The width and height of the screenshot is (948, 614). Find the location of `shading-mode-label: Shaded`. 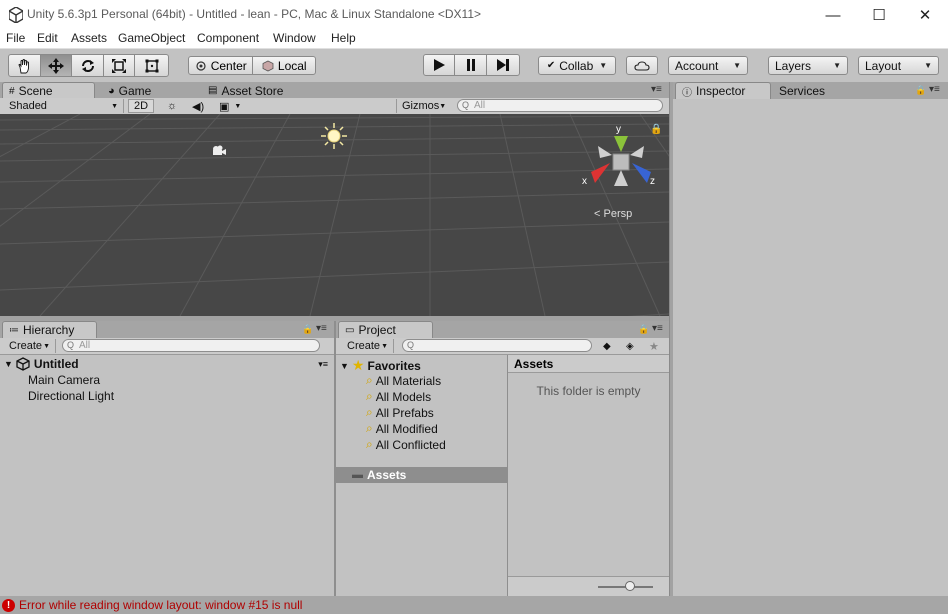

shading-mode-label: Shaded is located at coordinates (28, 106).